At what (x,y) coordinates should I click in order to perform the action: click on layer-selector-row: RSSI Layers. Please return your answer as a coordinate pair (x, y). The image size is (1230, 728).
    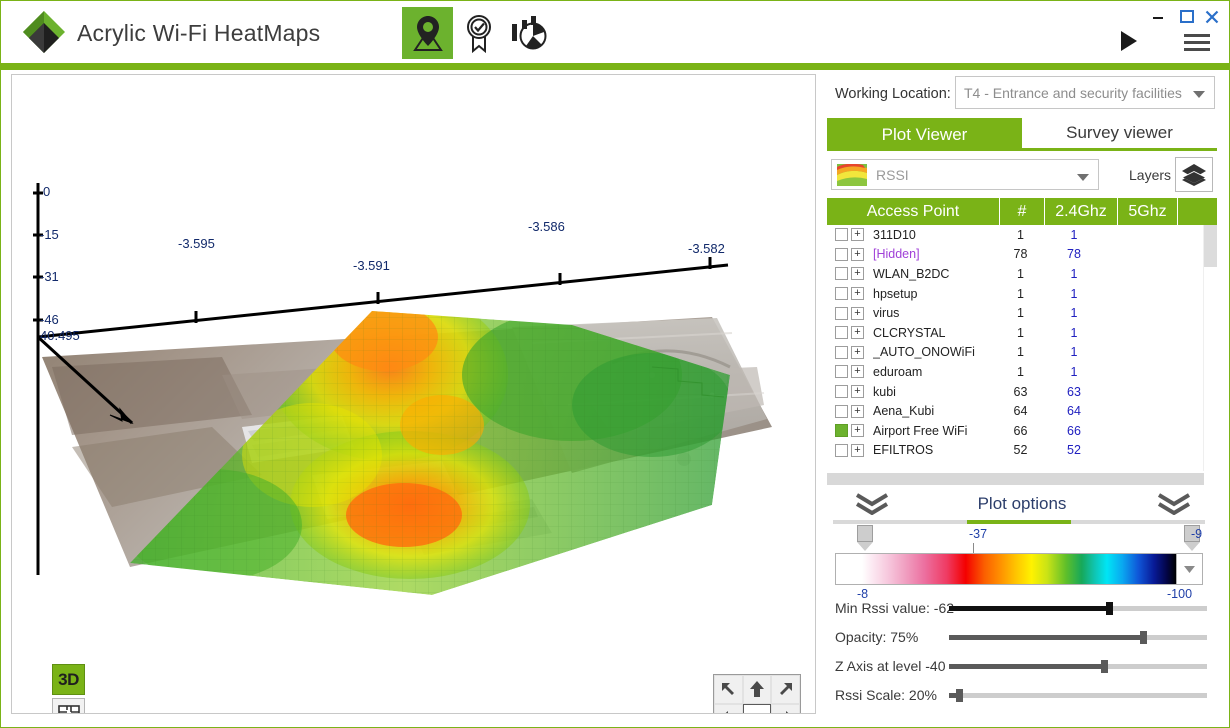
    Looking at the image, I should click on (1022, 176).